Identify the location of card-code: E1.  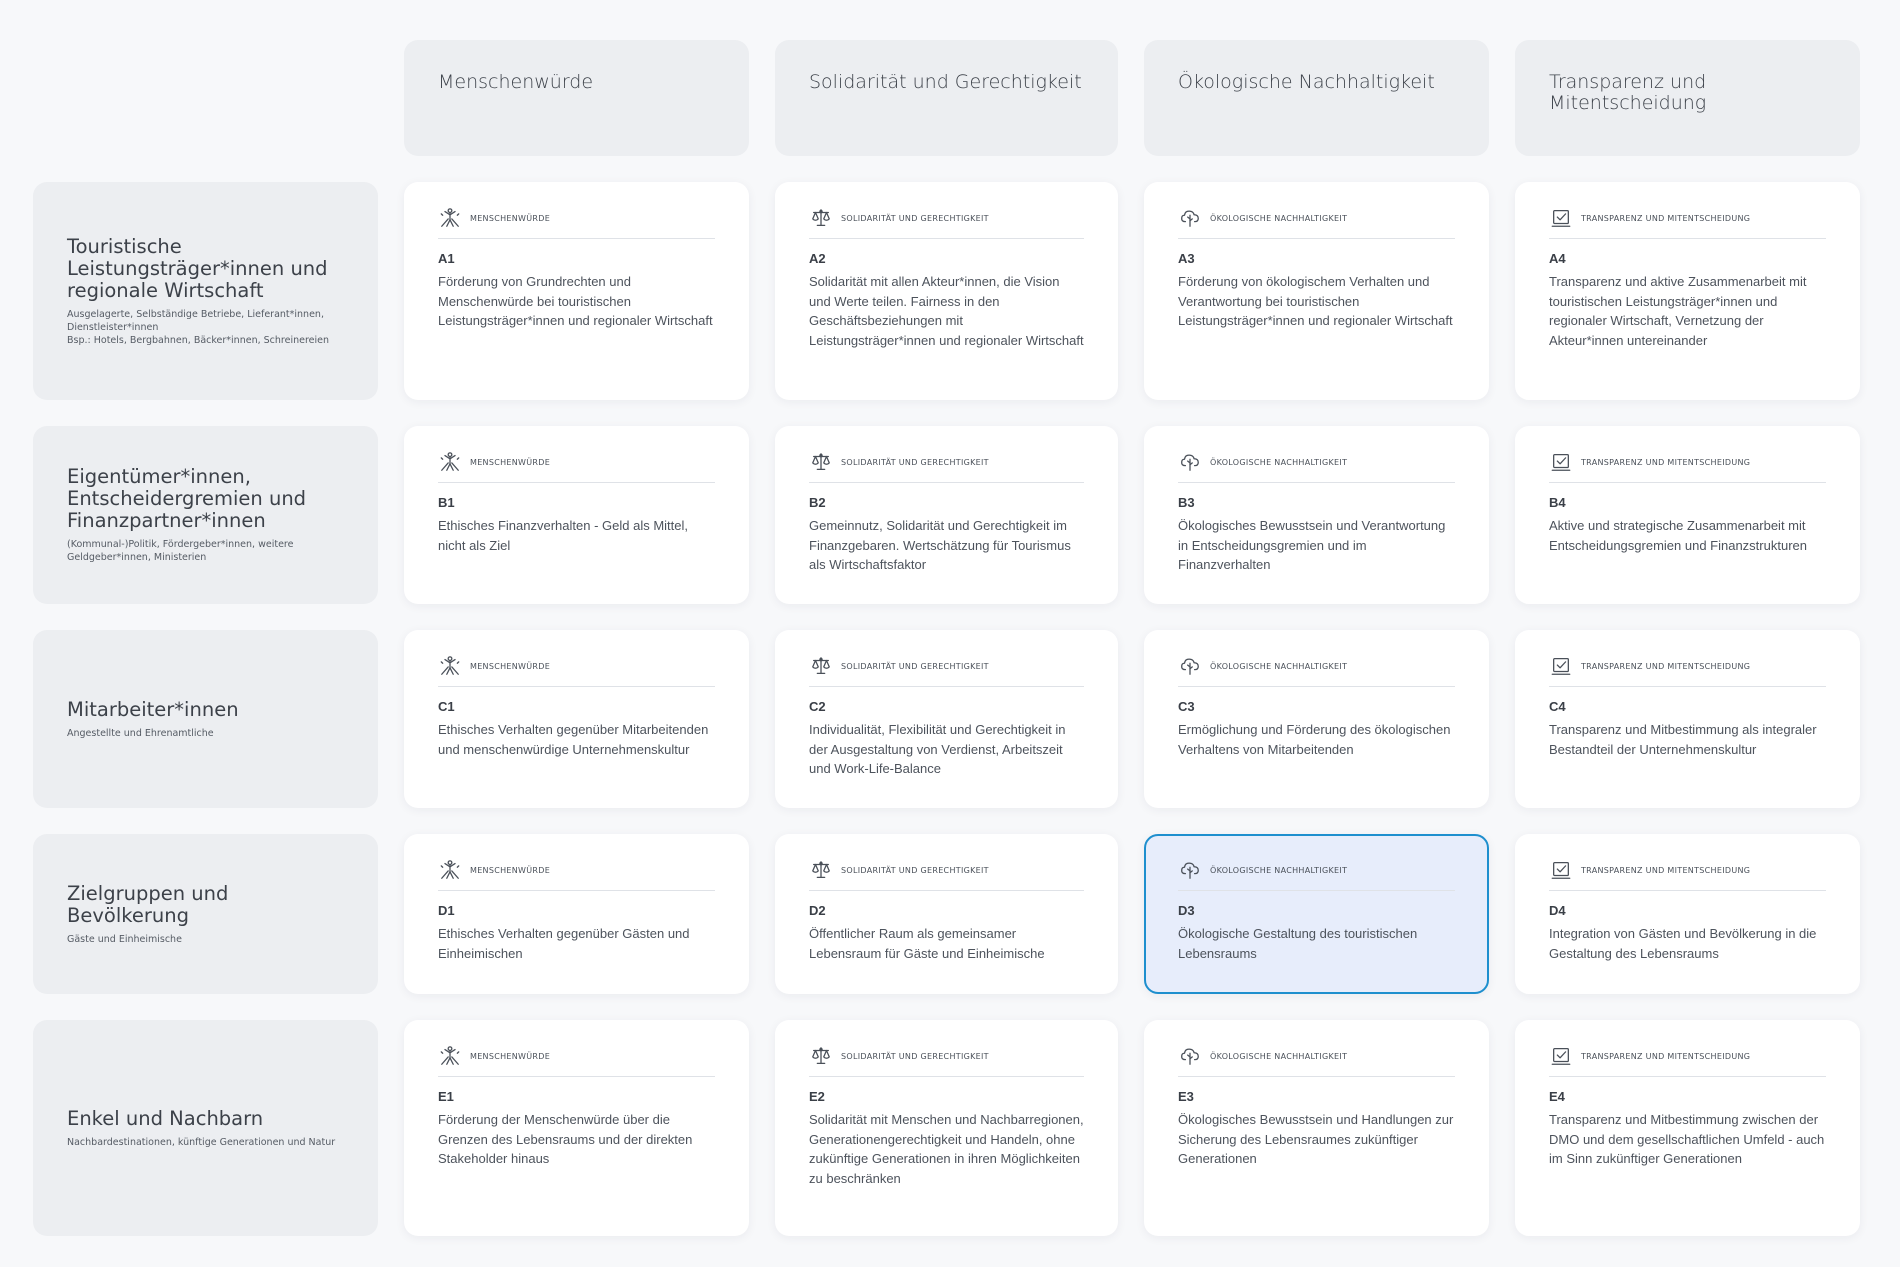
(446, 1096).